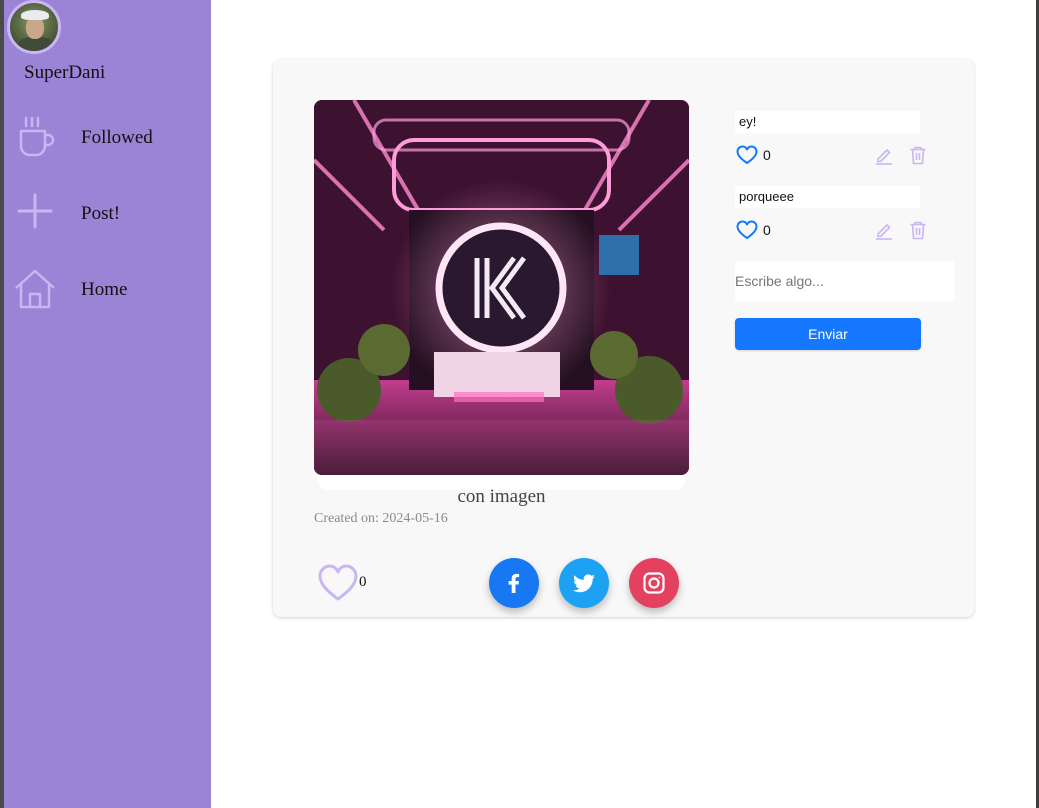 This screenshot has height=808, width=1039. I want to click on instagram-icon, so click(654, 583).